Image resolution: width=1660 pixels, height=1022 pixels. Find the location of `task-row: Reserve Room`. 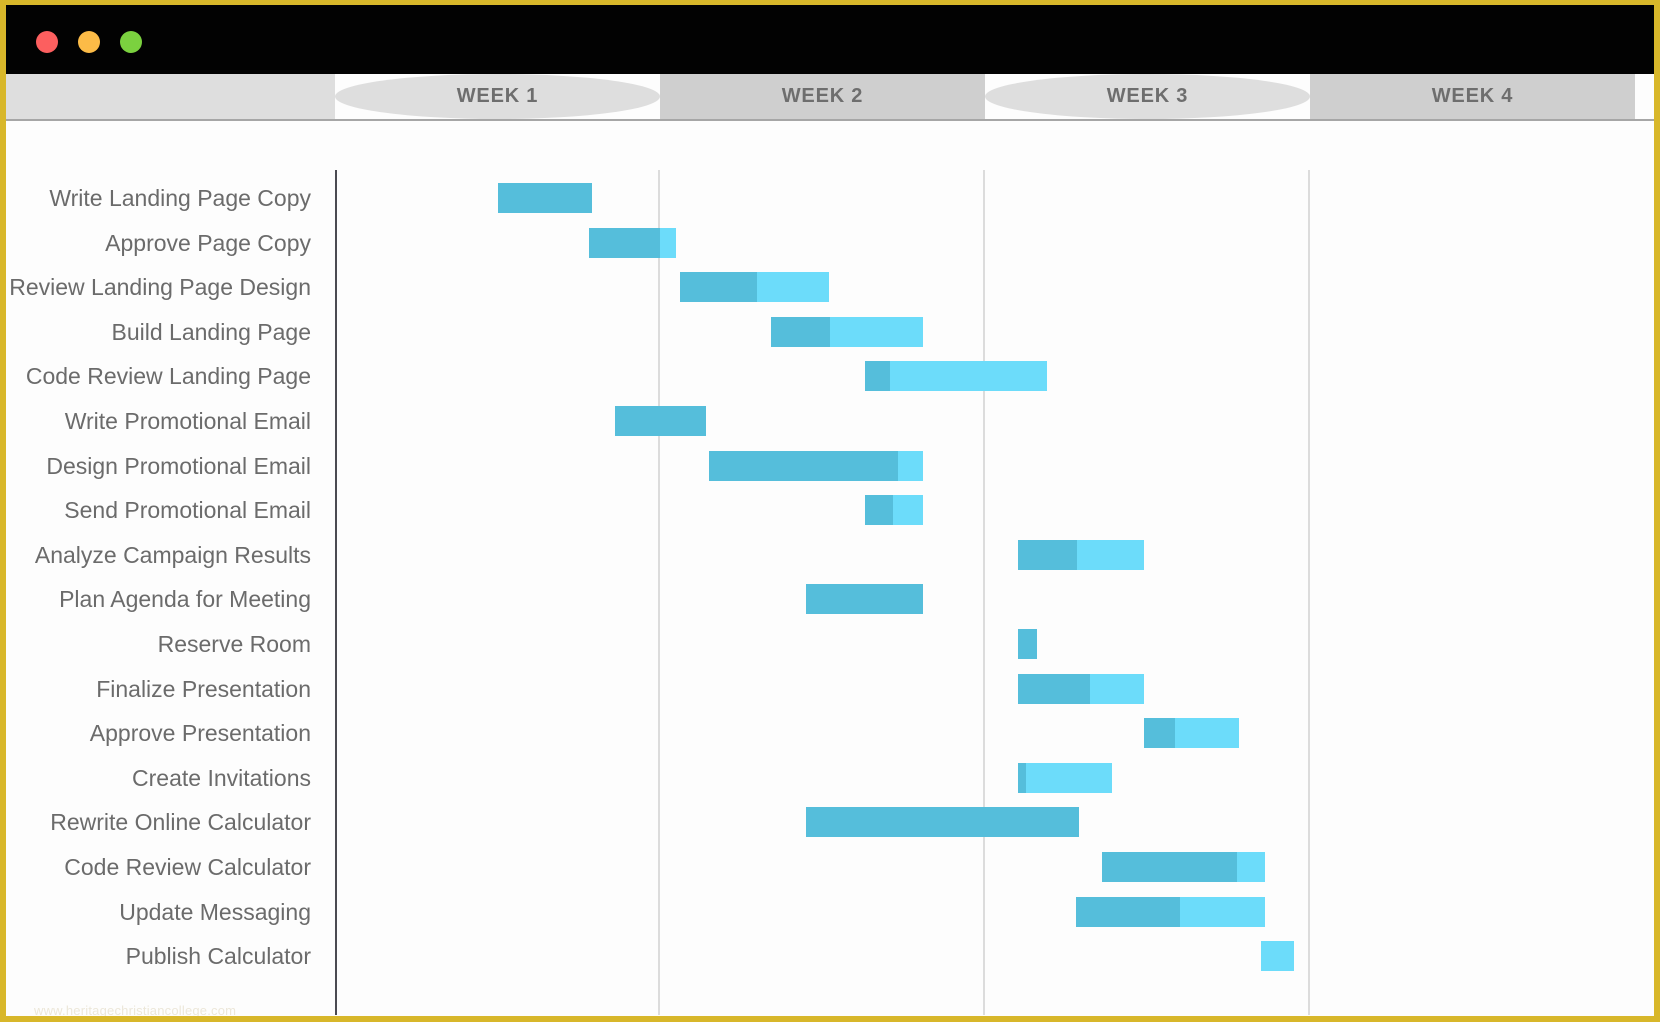

task-row: Reserve Room is located at coordinates (830, 644).